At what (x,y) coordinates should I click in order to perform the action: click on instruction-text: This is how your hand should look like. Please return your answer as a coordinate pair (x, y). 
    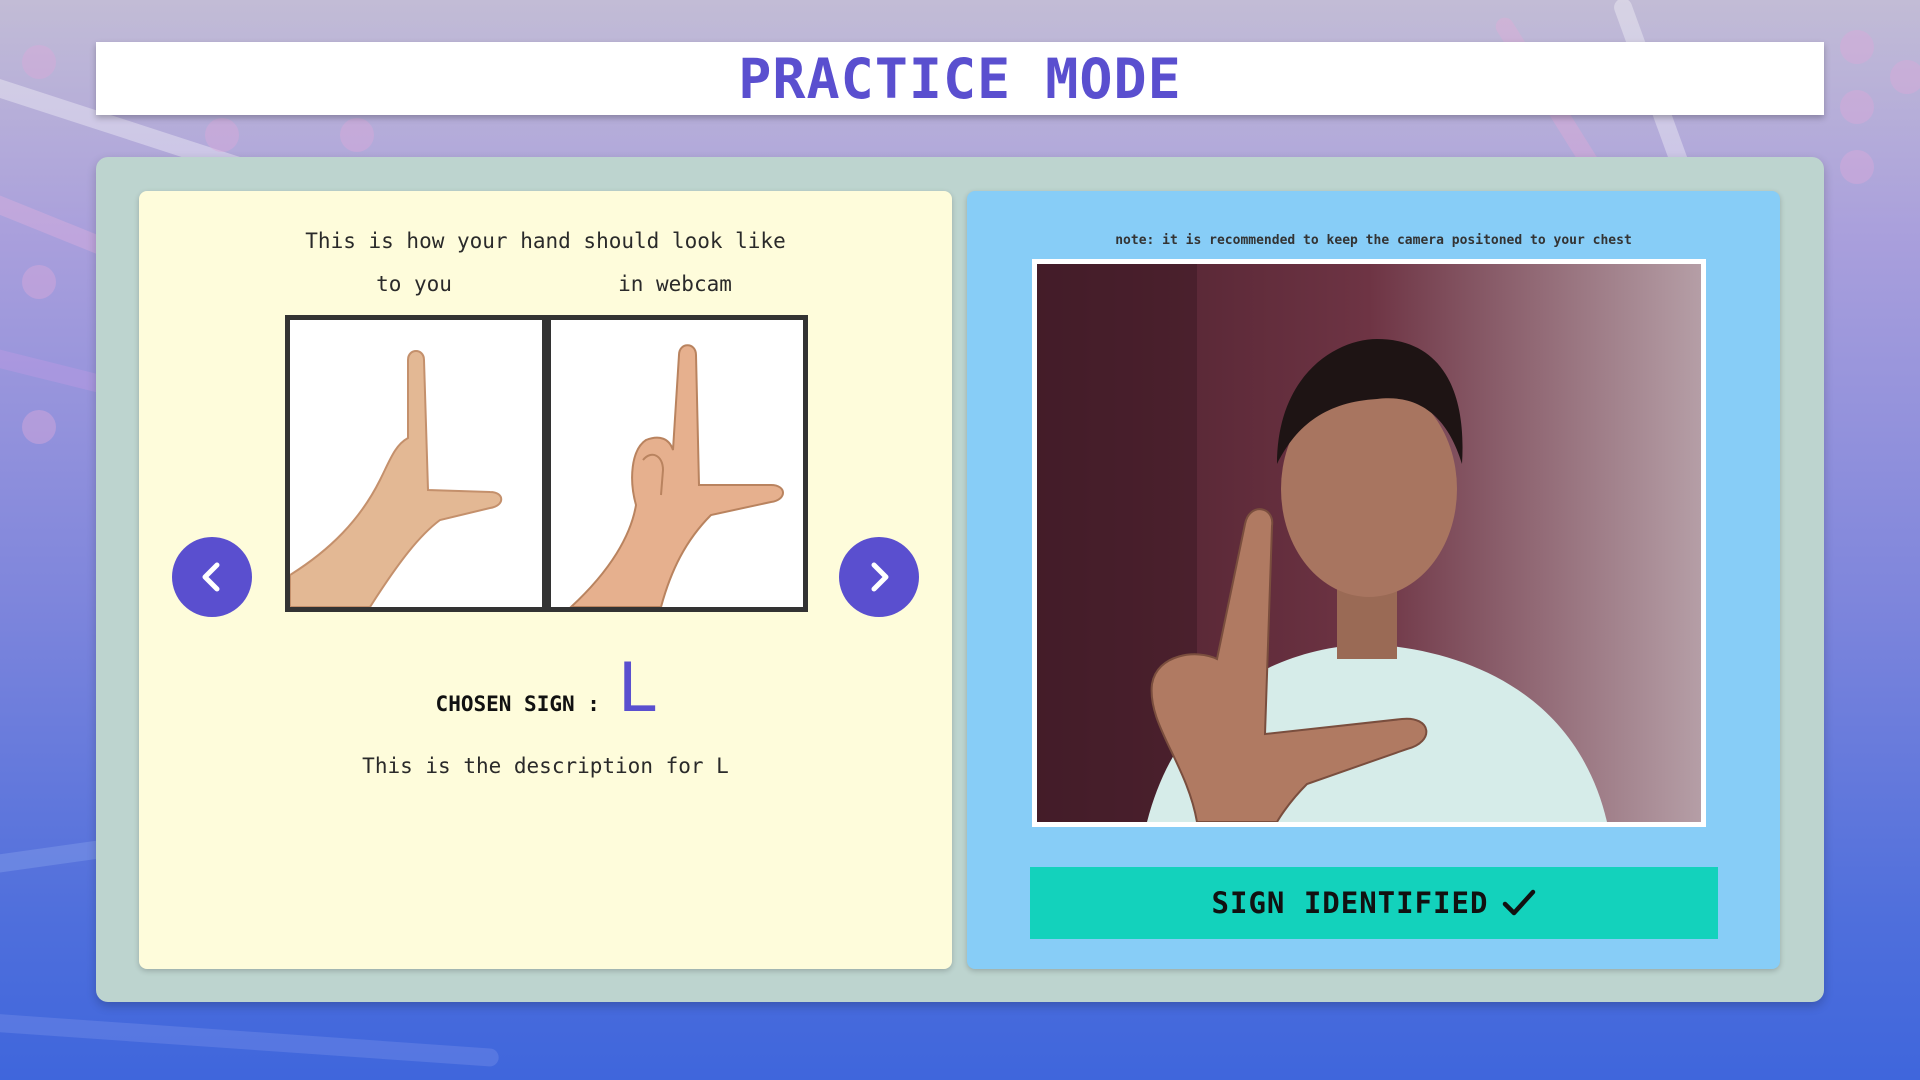
    Looking at the image, I should click on (545, 241).